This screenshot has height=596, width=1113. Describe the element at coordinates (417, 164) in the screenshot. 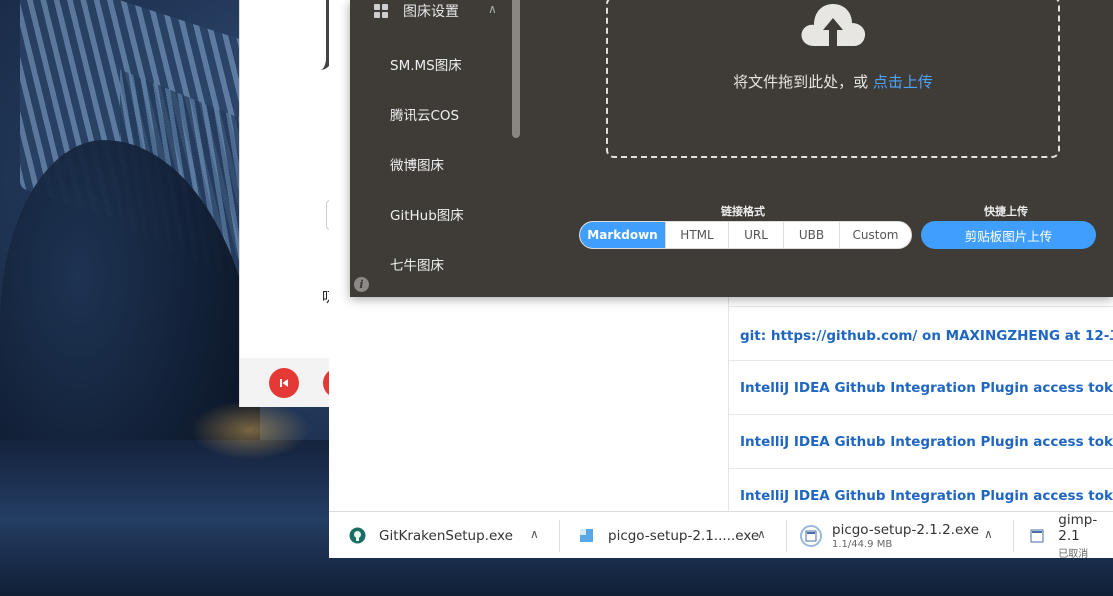

I see `sidebar-item-weibo: 微博图床` at that location.